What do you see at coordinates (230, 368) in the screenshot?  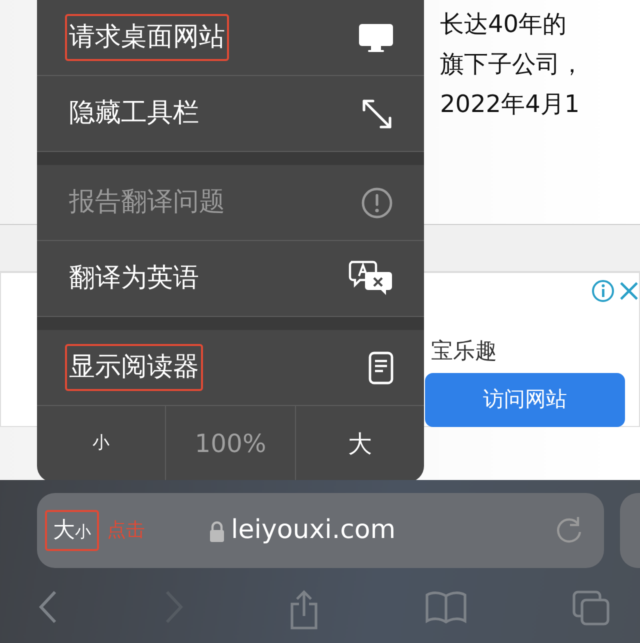 I see `menu-item: 显示阅读器` at bounding box center [230, 368].